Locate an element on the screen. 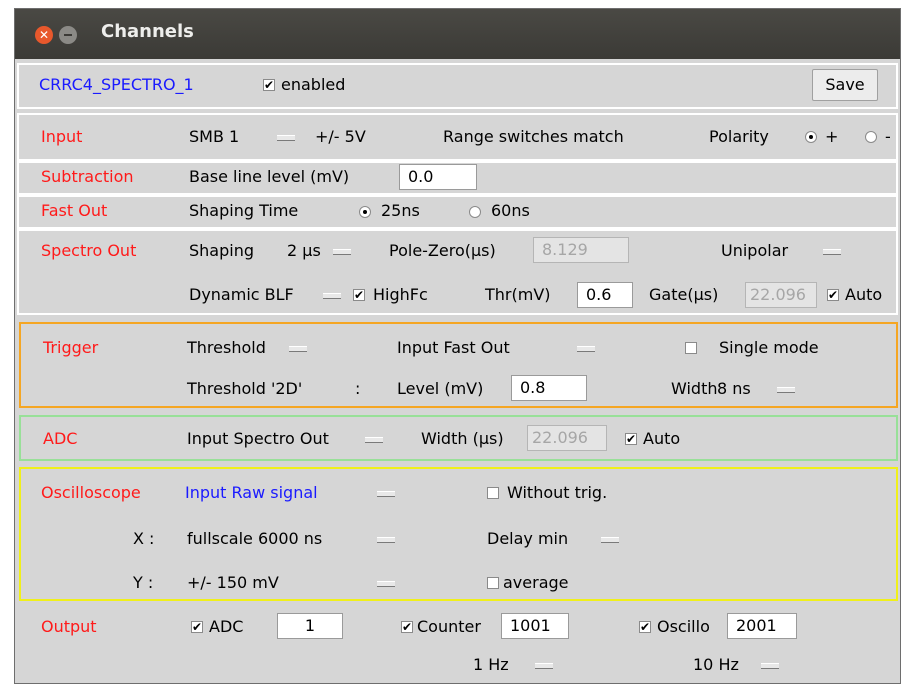 Image resolution: width=903 pixels, height=686 pixels. baseline-input: 0.0 is located at coordinates (438, 177).